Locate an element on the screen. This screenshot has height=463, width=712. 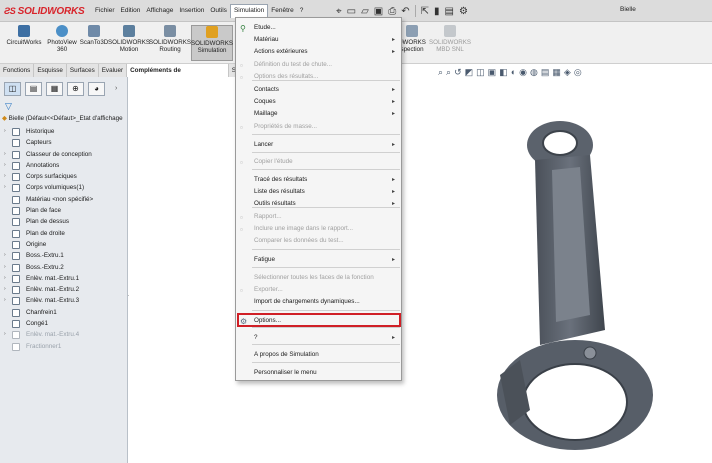
tree-node: › Annotations is located at coordinates (64, 165).